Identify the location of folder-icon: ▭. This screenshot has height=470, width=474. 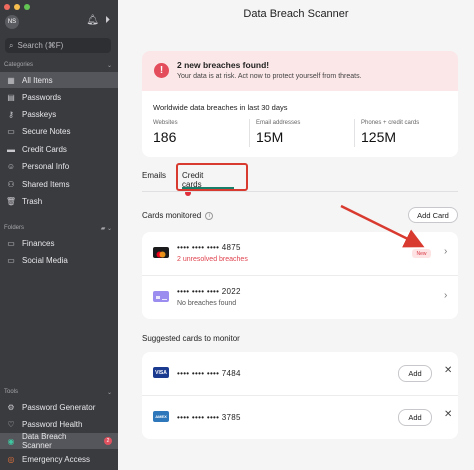
(11, 243).